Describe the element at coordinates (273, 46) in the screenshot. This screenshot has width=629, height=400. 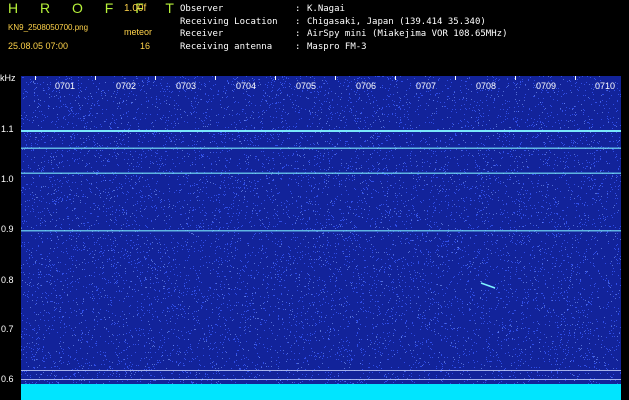
I see `info-row-antenna: Receiving antenna: Maspro FM-3` at that location.